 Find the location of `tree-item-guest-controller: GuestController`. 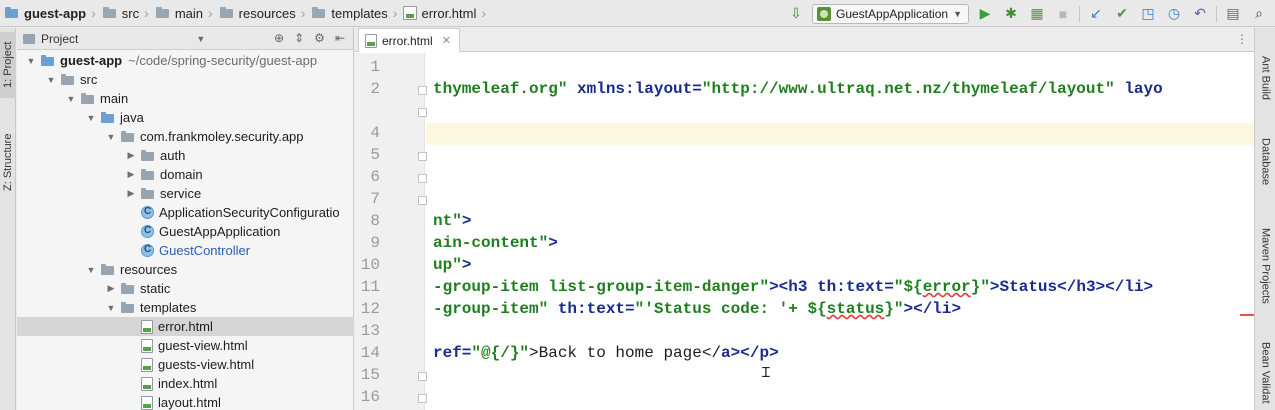

tree-item-guest-controller: GuestController is located at coordinates (185, 250).